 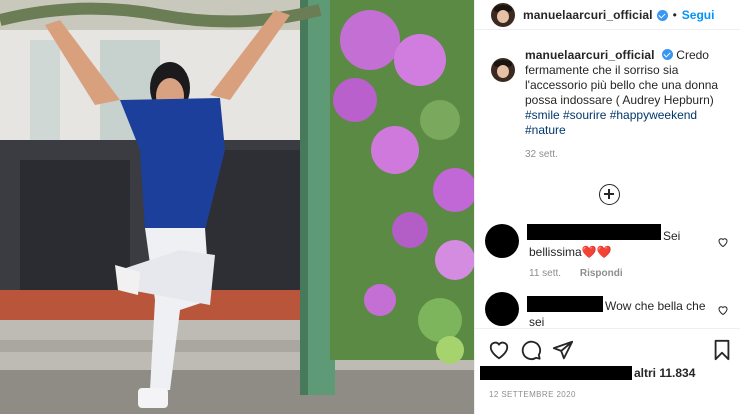 I want to click on comment-meta: 11 sett. Rispondi, so click(x=584, y=273).